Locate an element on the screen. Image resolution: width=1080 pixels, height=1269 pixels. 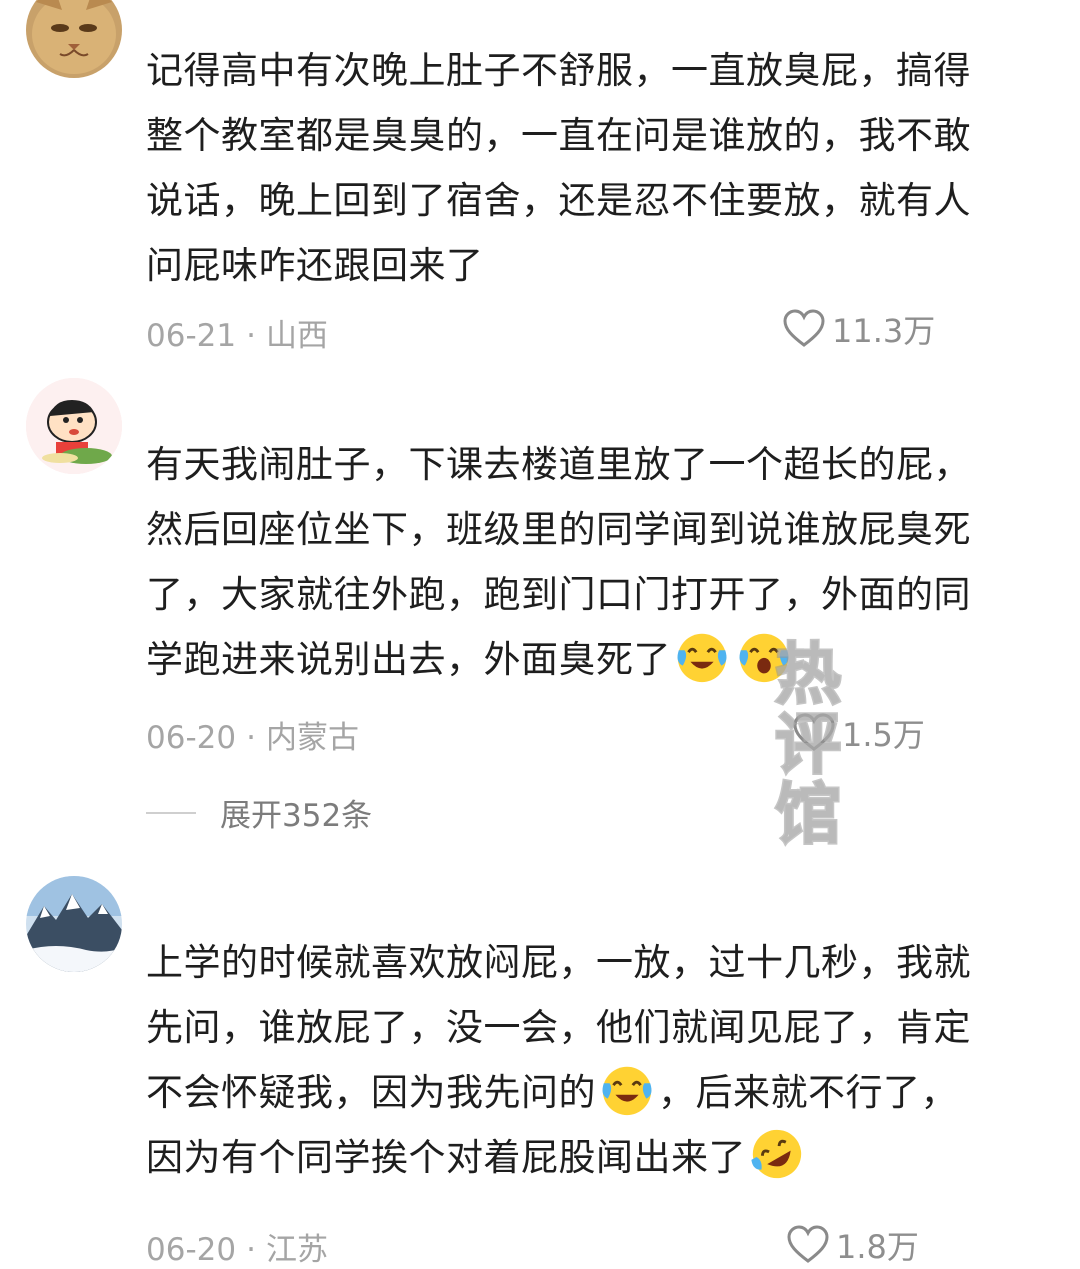
comment-location: 山西 is located at coordinates (296, 336).